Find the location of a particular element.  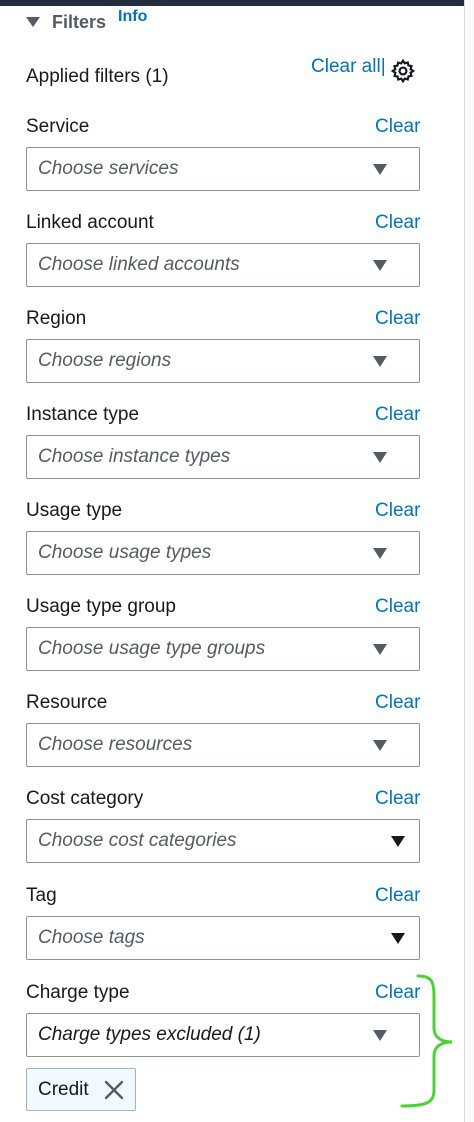

filters-header: Filters Info is located at coordinates (86, 22).